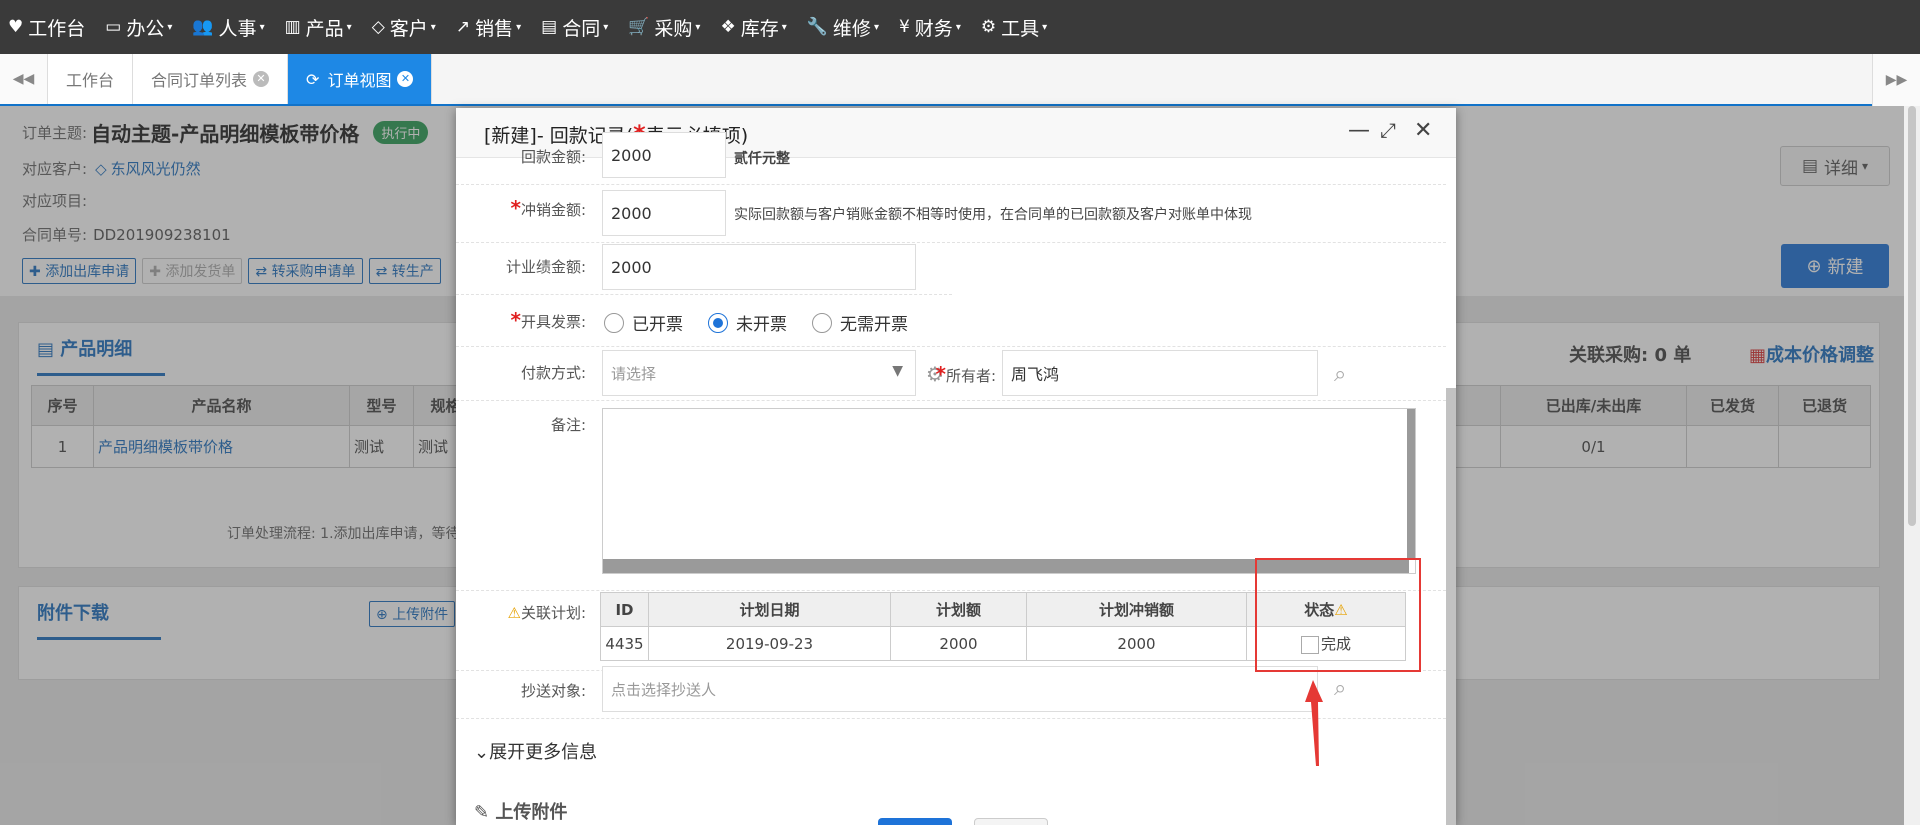 The height and width of the screenshot is (825, 1920). I want to click on owner-label: *所有者:, so click(931, 374).